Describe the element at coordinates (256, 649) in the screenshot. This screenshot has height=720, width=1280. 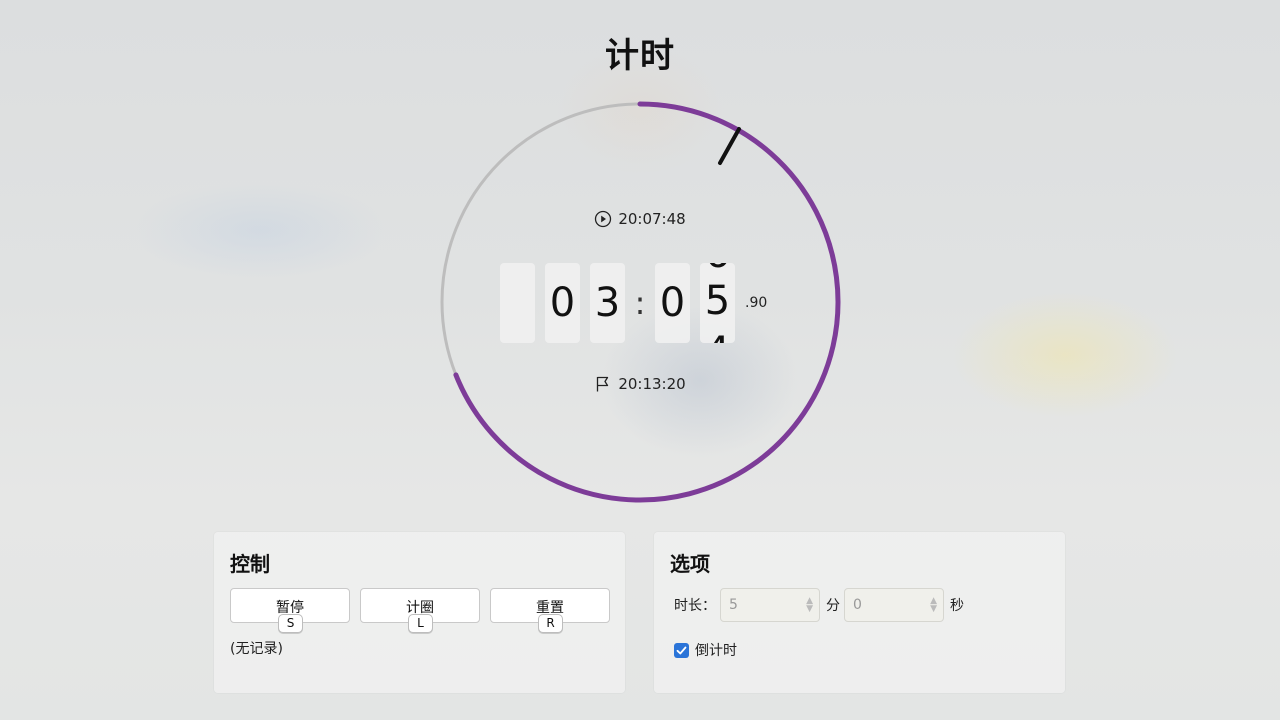
I see `laps-empty-text: (无记录)` at that location.